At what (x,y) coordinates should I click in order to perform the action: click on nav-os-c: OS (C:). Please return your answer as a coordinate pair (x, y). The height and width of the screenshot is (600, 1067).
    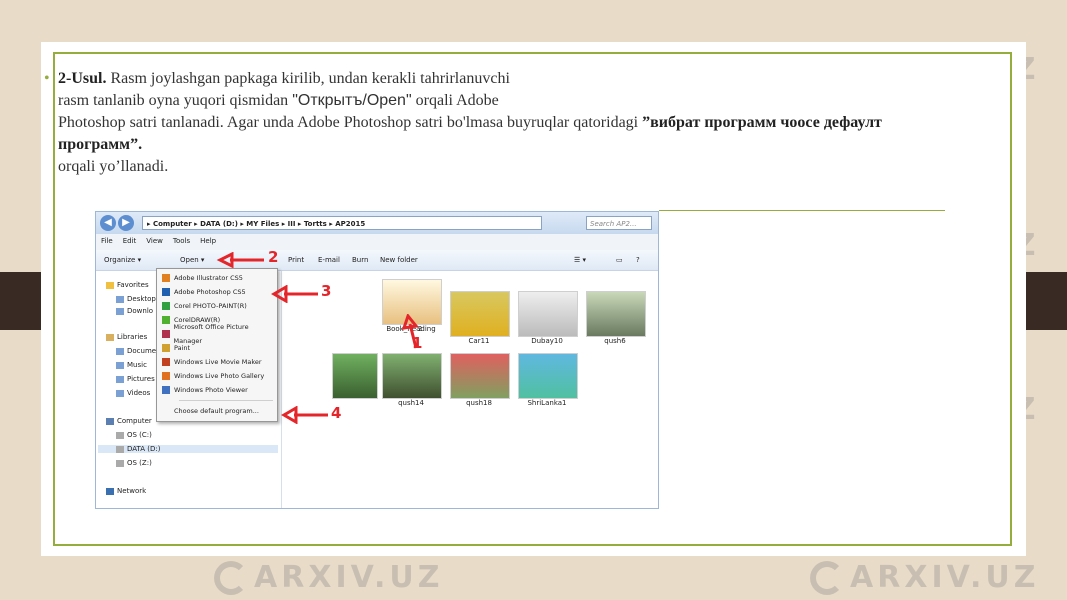
    Looking at the image, I should click on (134, 435).